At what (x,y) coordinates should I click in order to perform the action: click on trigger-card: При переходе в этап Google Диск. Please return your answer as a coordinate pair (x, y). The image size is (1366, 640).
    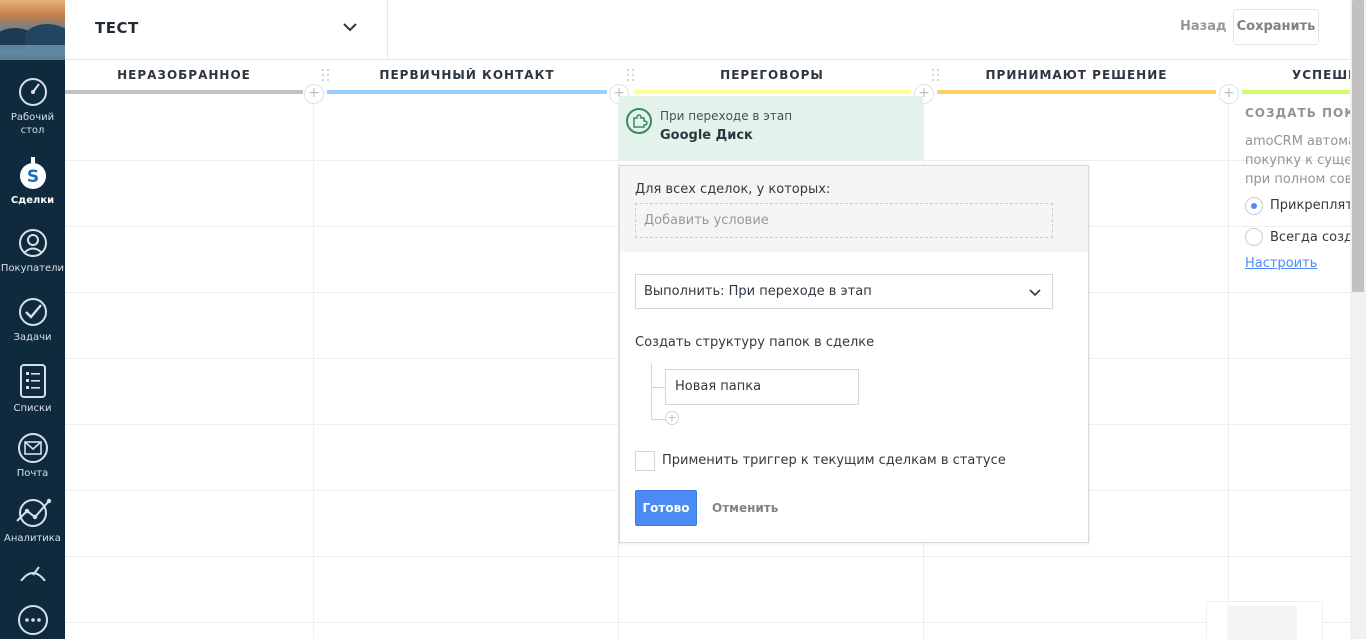
    Looking at the image, I should click on (771, 128).